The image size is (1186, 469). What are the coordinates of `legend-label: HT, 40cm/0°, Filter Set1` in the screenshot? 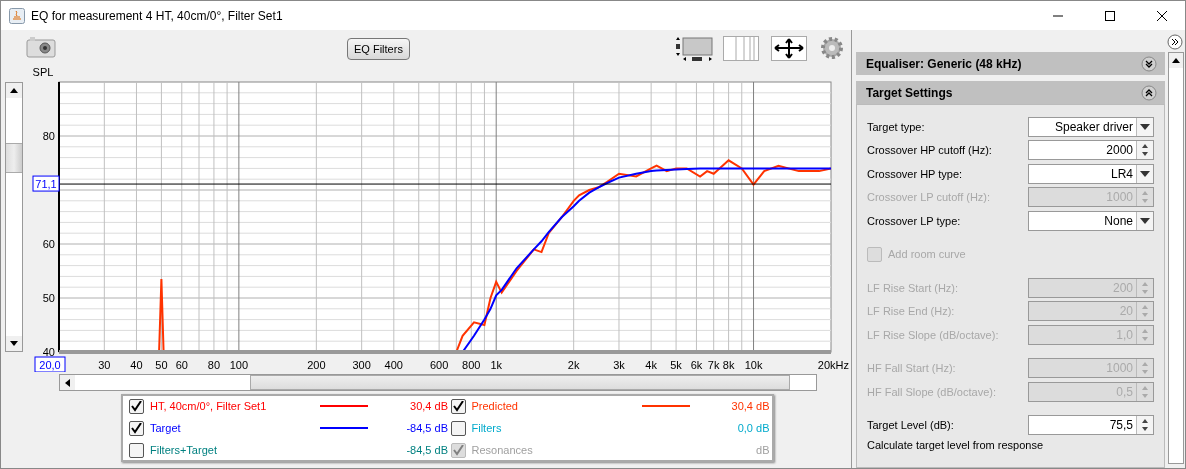 It's located at (209, 406).